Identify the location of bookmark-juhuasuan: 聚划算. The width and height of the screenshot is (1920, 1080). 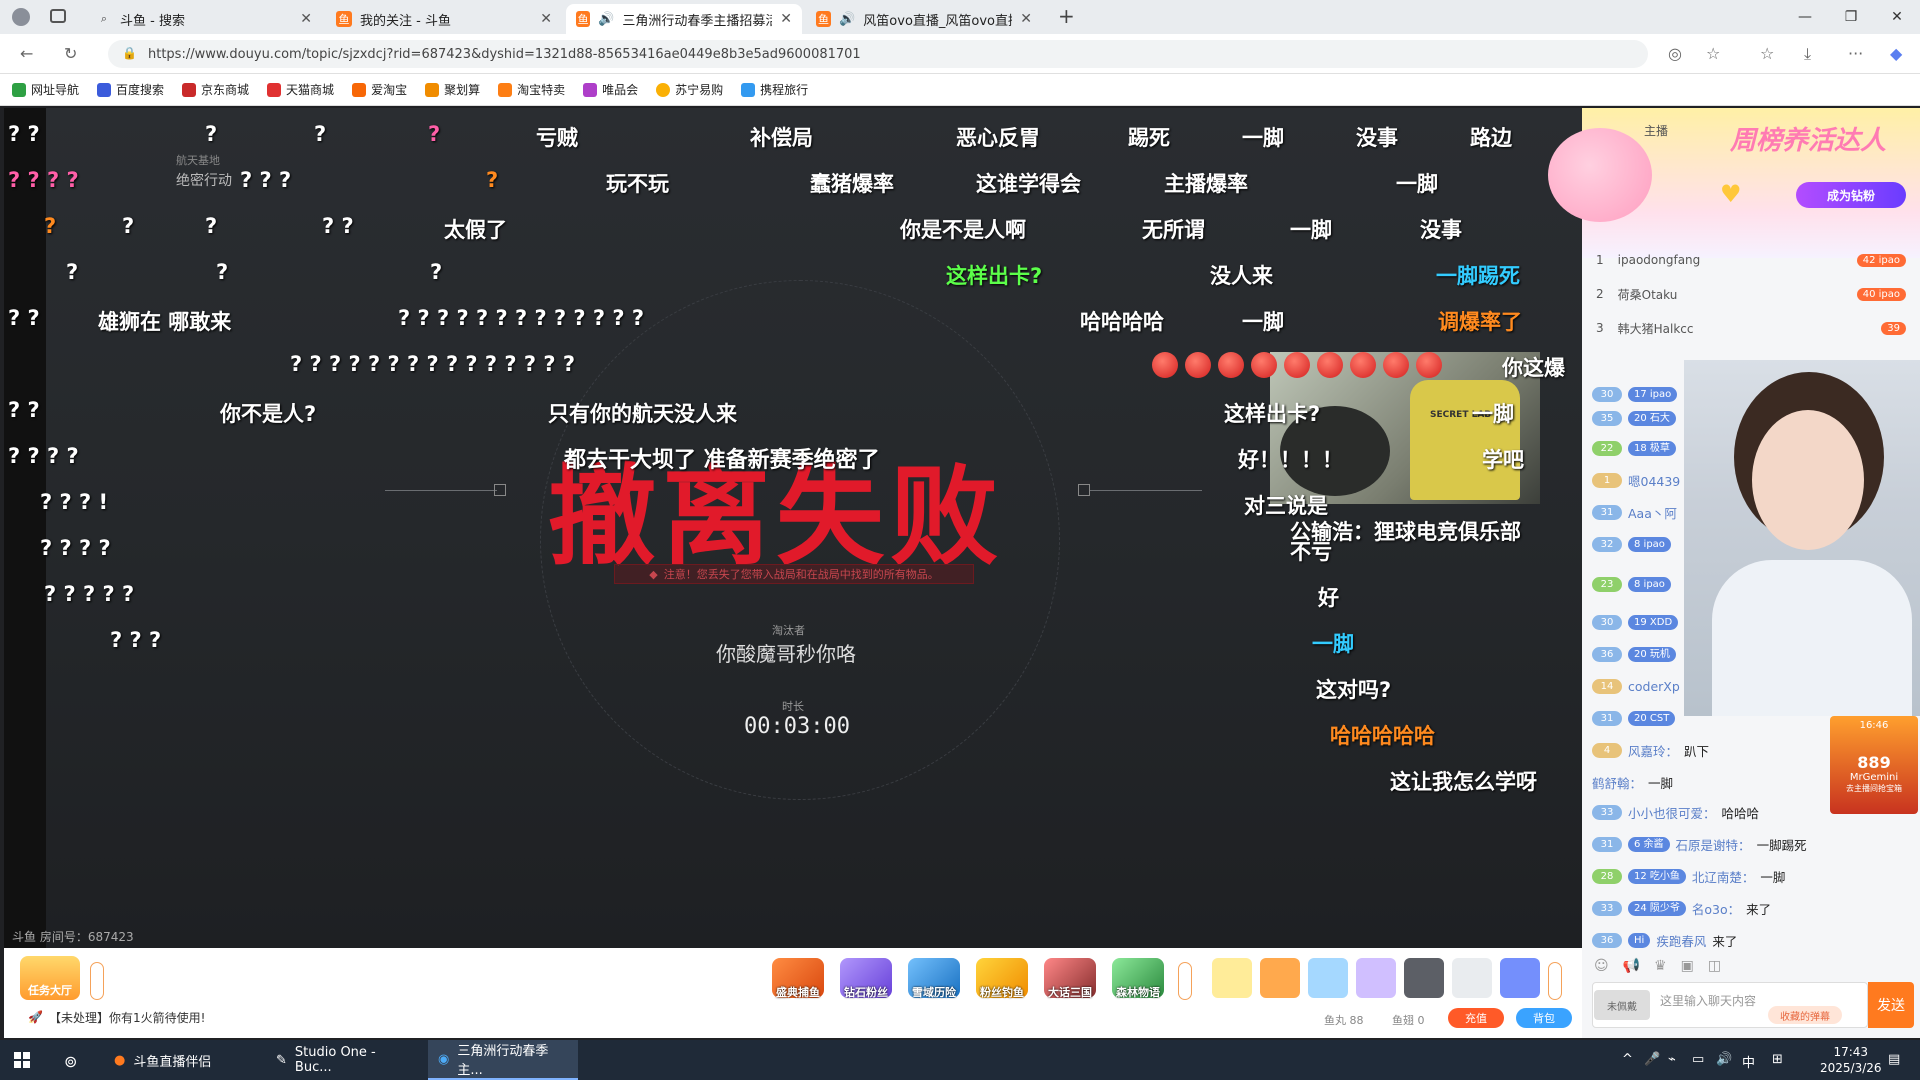
(452, 89).